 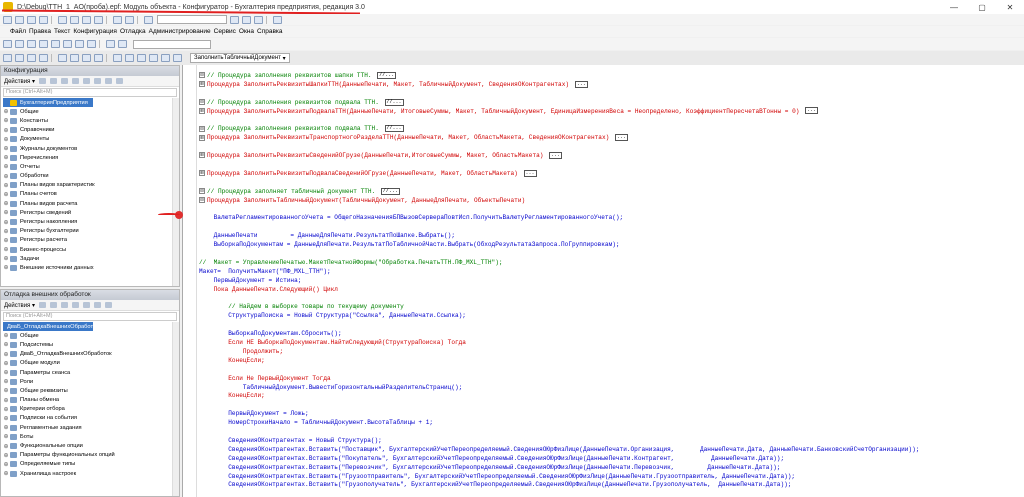 I want to click on tree-item: ⊕ Журналы документов, so click(x=91, y=148).